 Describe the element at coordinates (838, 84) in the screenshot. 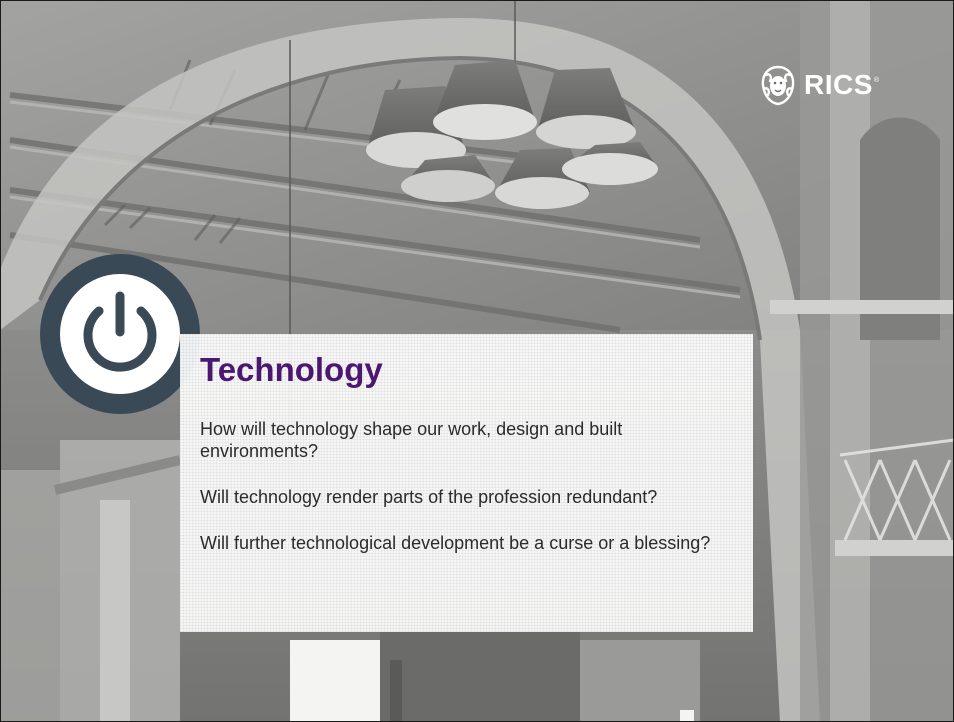

I see `logo-wordmark: RICS` at that location.